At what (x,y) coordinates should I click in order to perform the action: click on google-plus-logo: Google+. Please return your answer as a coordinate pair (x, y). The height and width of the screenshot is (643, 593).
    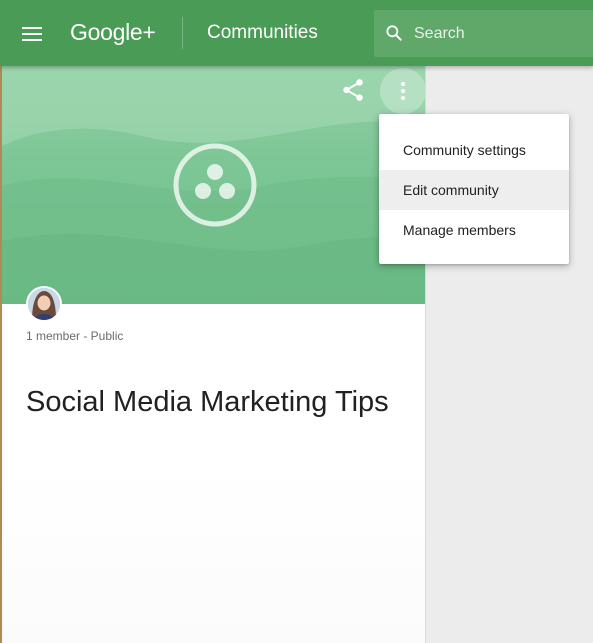
    Looking at the image, I should click on (113, 32).